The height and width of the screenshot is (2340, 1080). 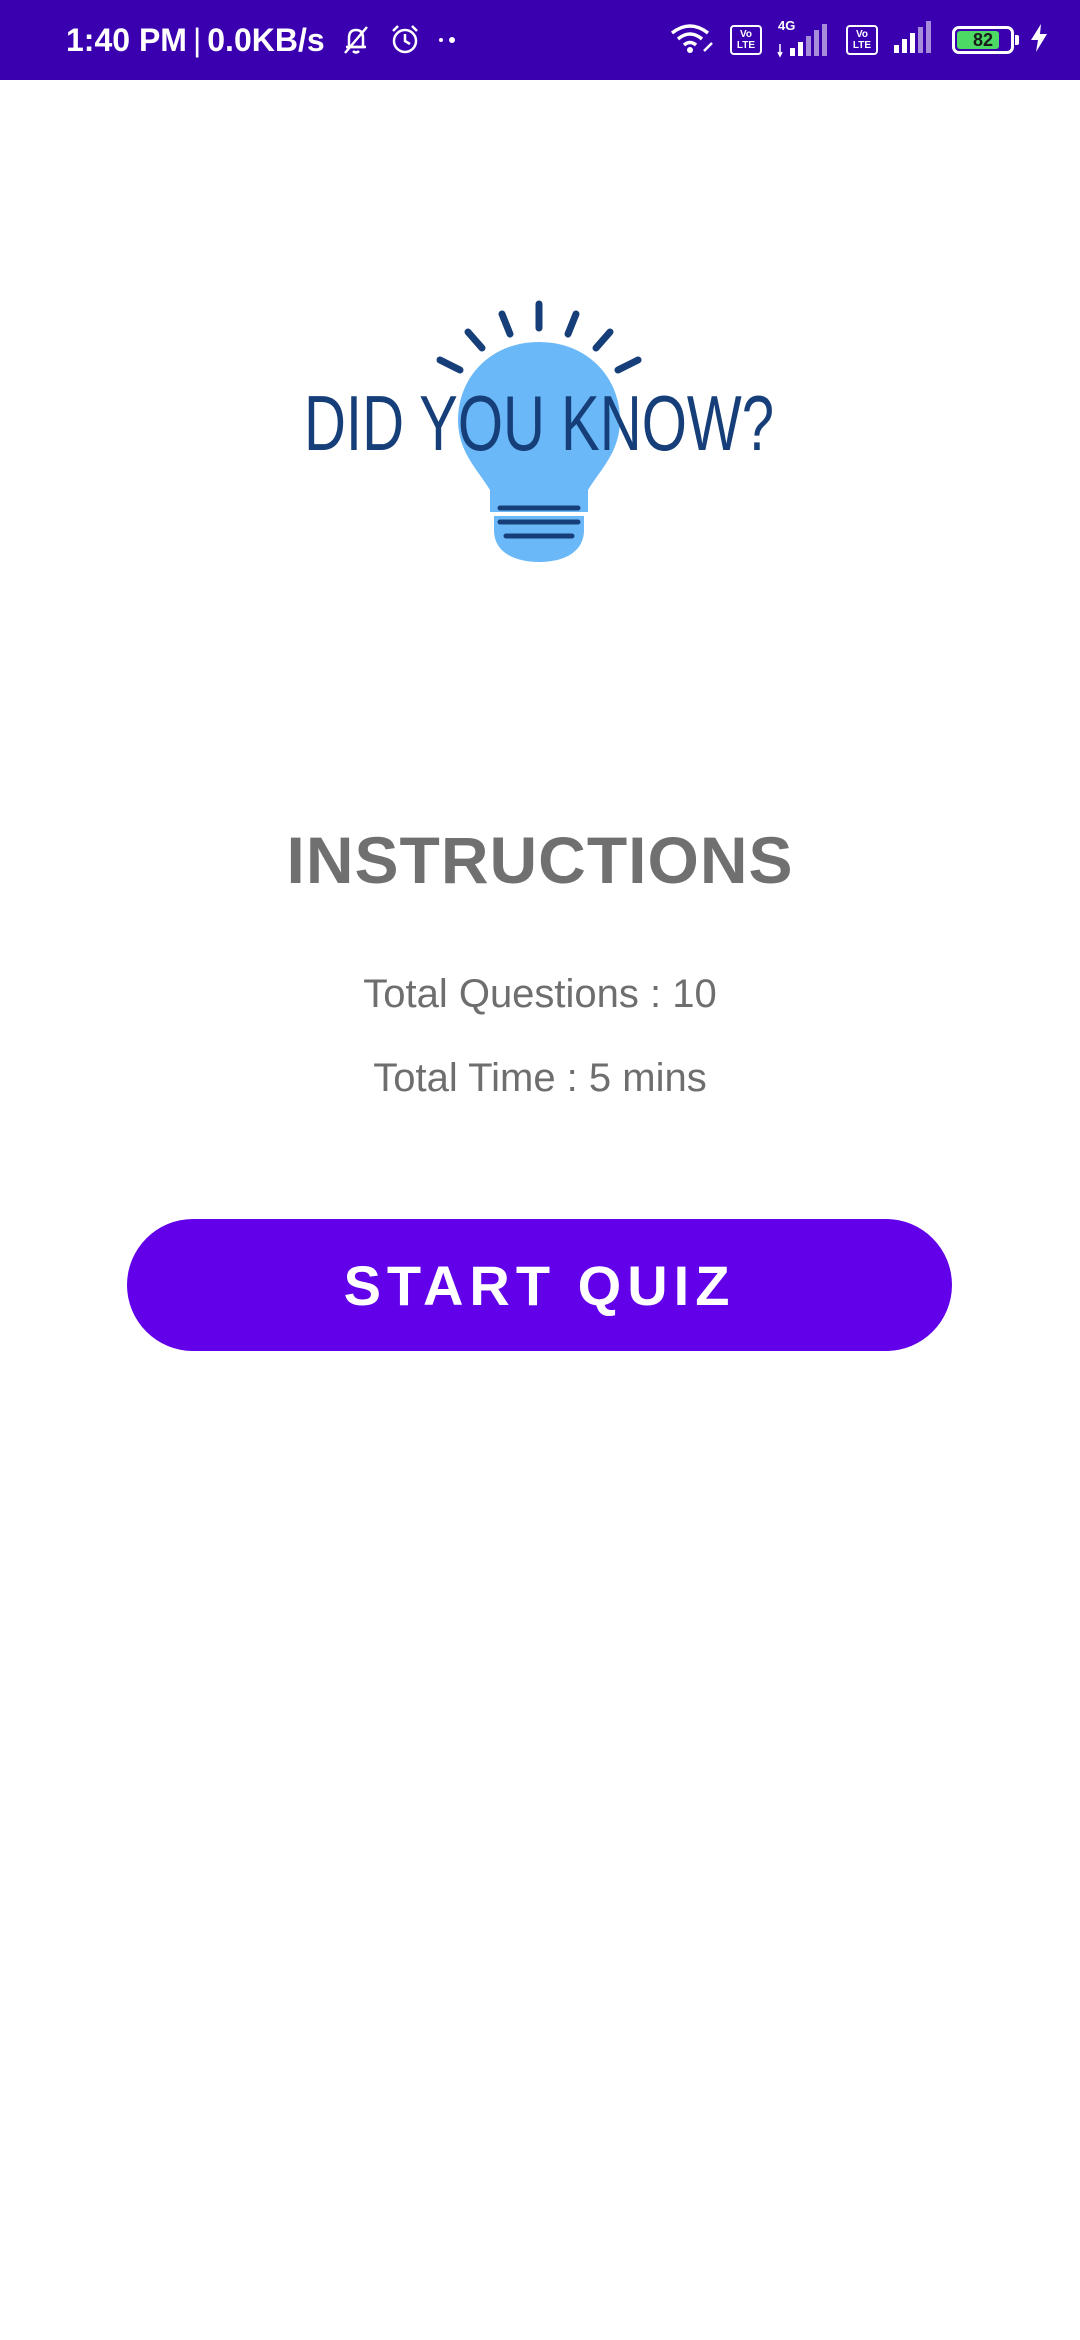 I want to click on silent-bell-icon, so click(x=356, y=40).